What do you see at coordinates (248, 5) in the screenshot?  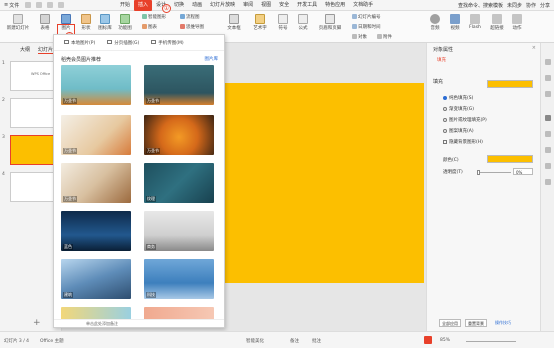 I see `tab-review: 审阅` at bounding box center [248, 5].